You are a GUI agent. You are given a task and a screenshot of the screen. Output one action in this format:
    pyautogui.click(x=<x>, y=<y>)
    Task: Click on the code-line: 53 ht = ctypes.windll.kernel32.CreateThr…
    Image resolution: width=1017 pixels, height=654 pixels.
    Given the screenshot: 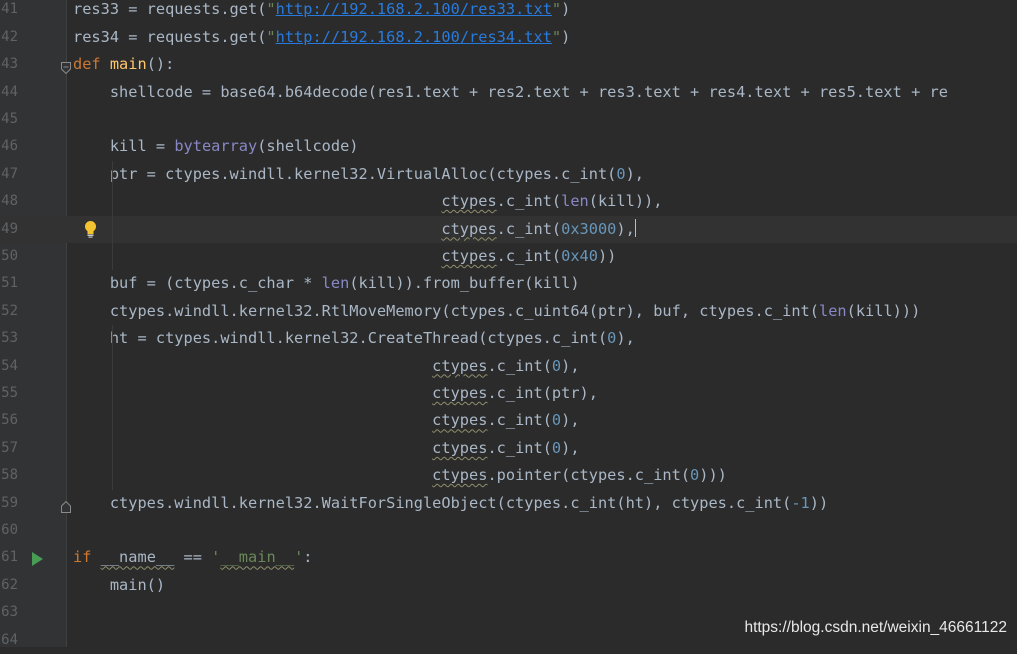 What is the action you would take?
    pyautogui.click(x=508, y=338)
    